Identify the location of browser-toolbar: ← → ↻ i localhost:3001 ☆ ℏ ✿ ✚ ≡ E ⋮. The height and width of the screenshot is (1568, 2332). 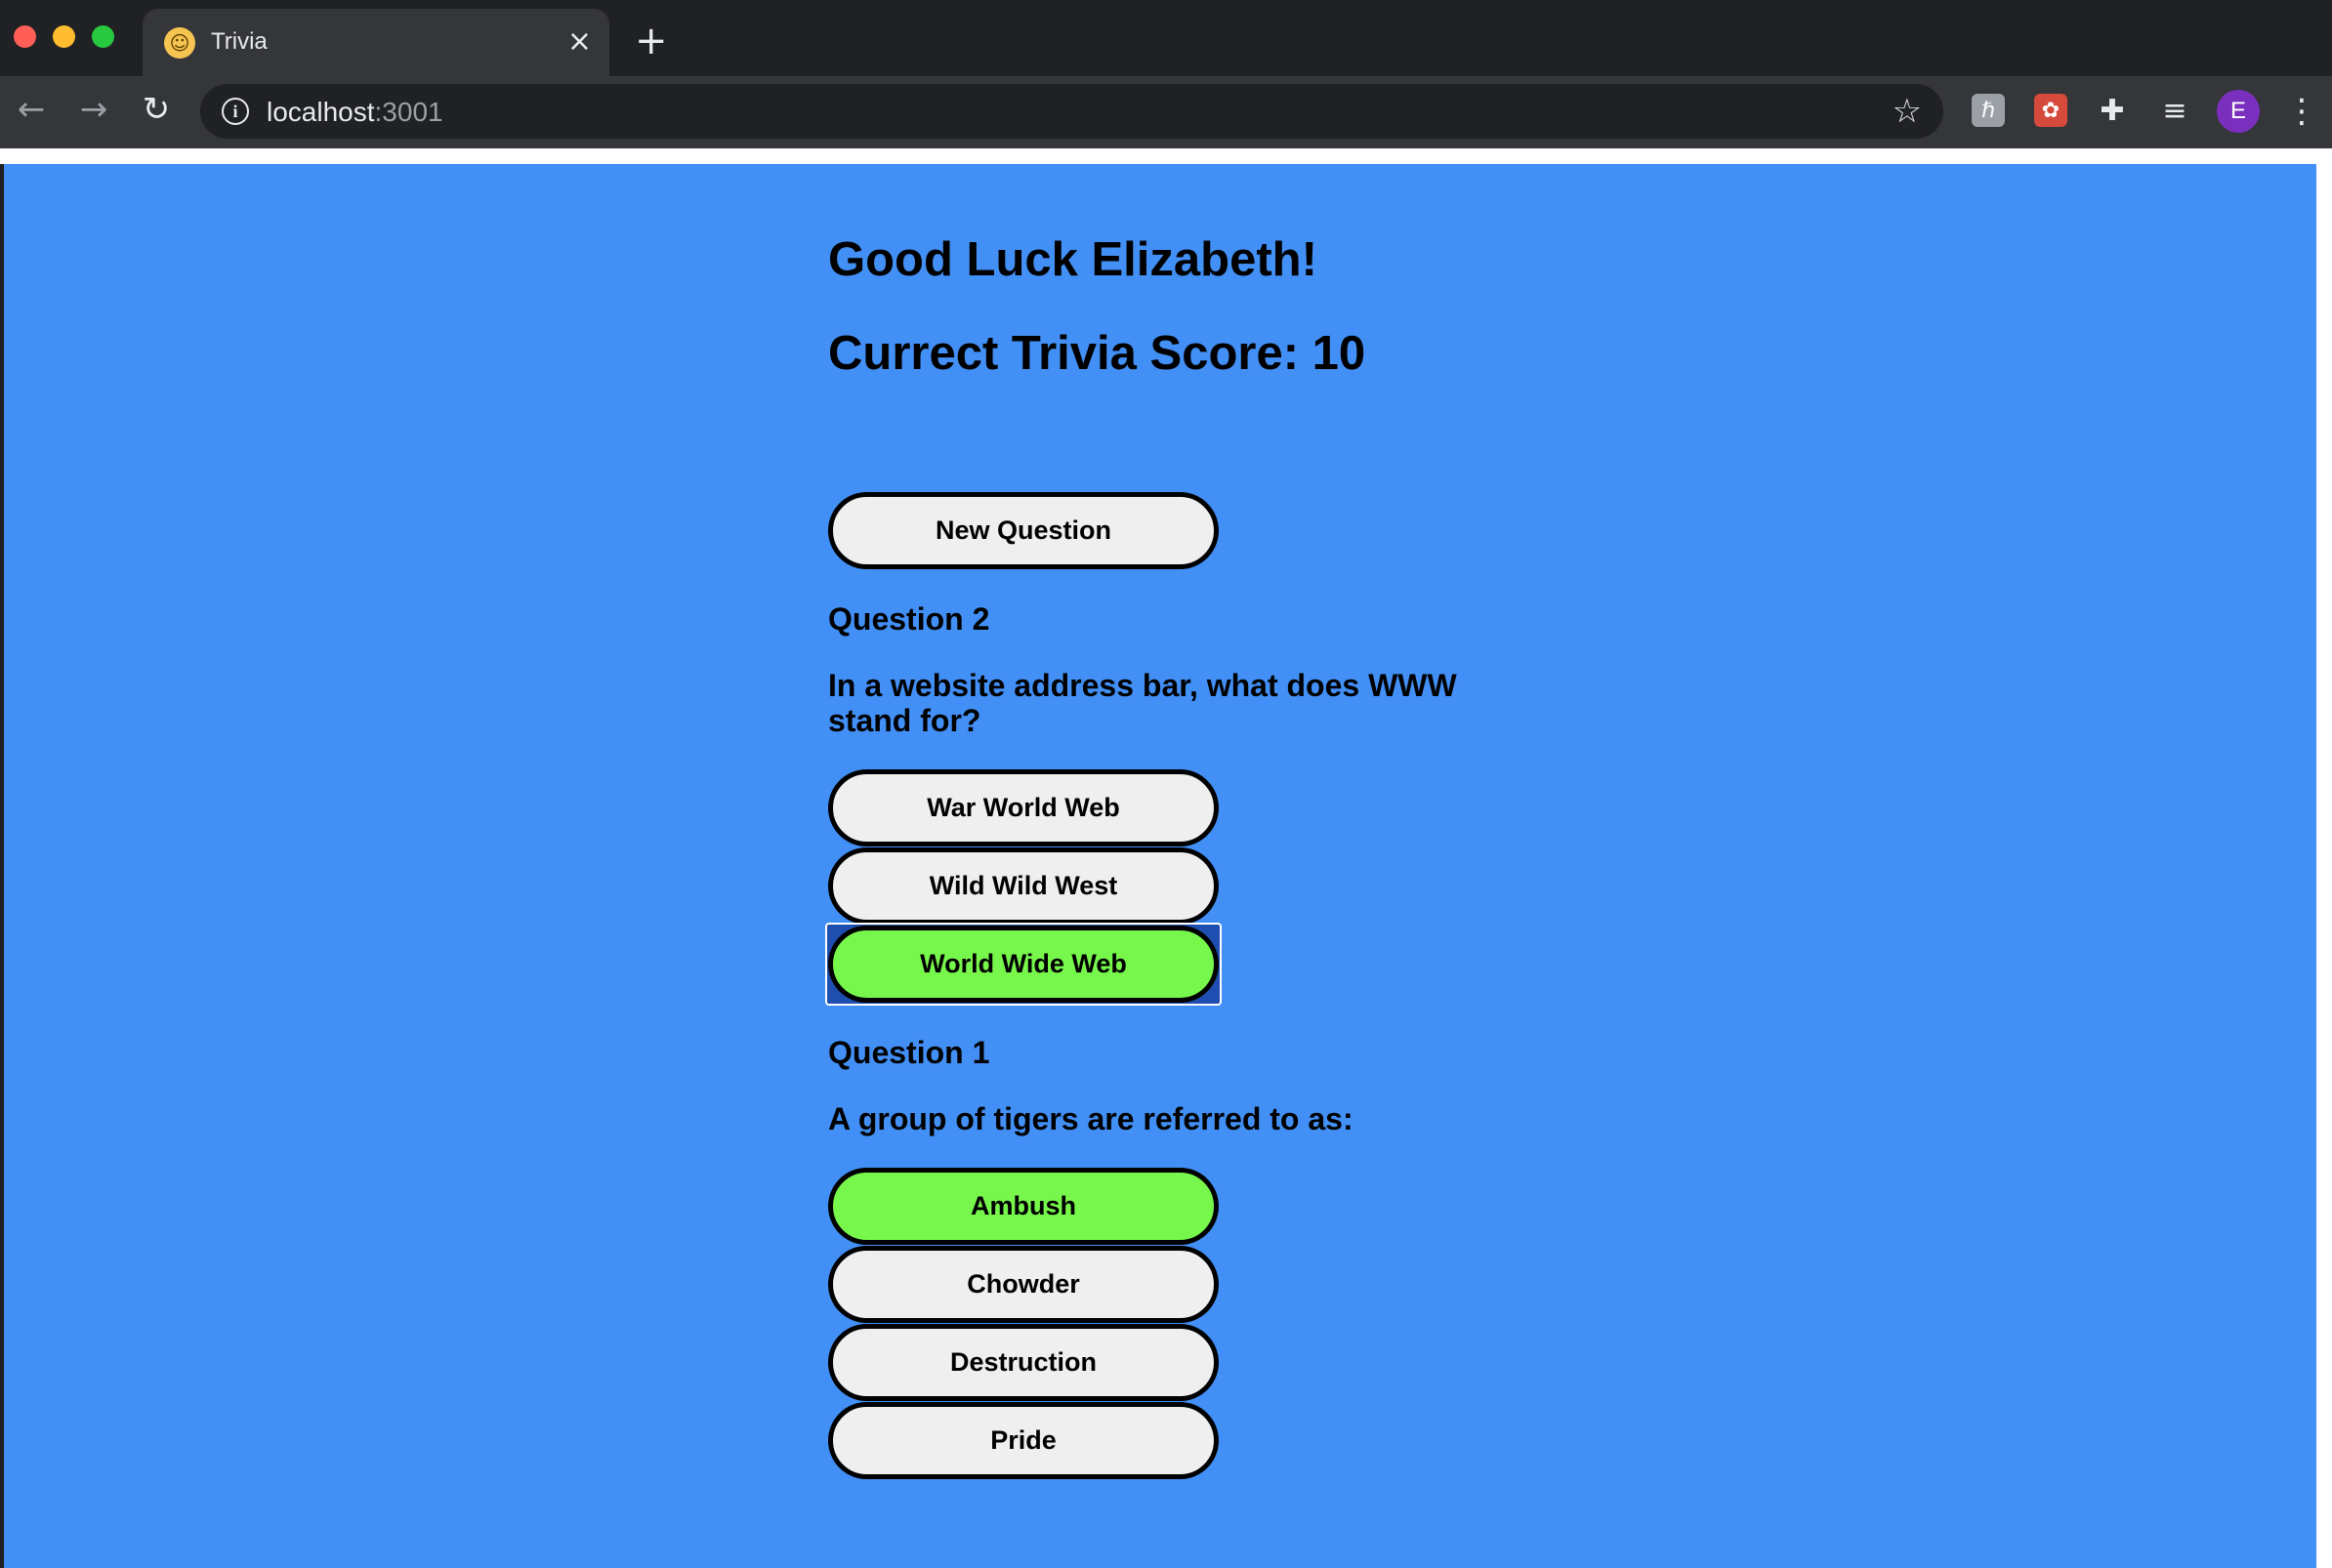
(1166, 112).